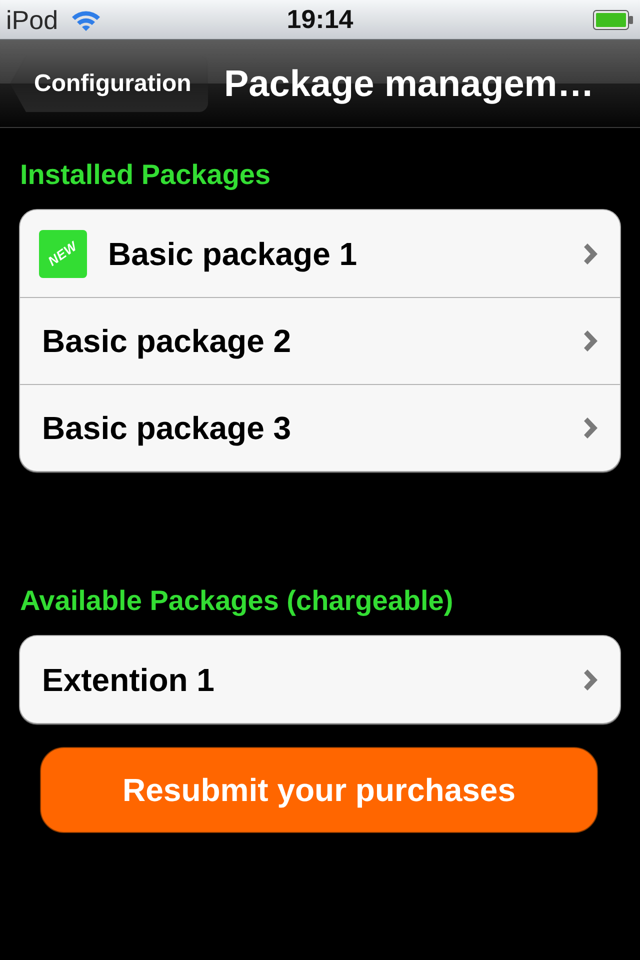 Image resolution: width=640 pixels, height=960 pixels. Describe the element at coordinates (320, 427) in the screenshot. I see `list-row: Basic package 3` at that location.